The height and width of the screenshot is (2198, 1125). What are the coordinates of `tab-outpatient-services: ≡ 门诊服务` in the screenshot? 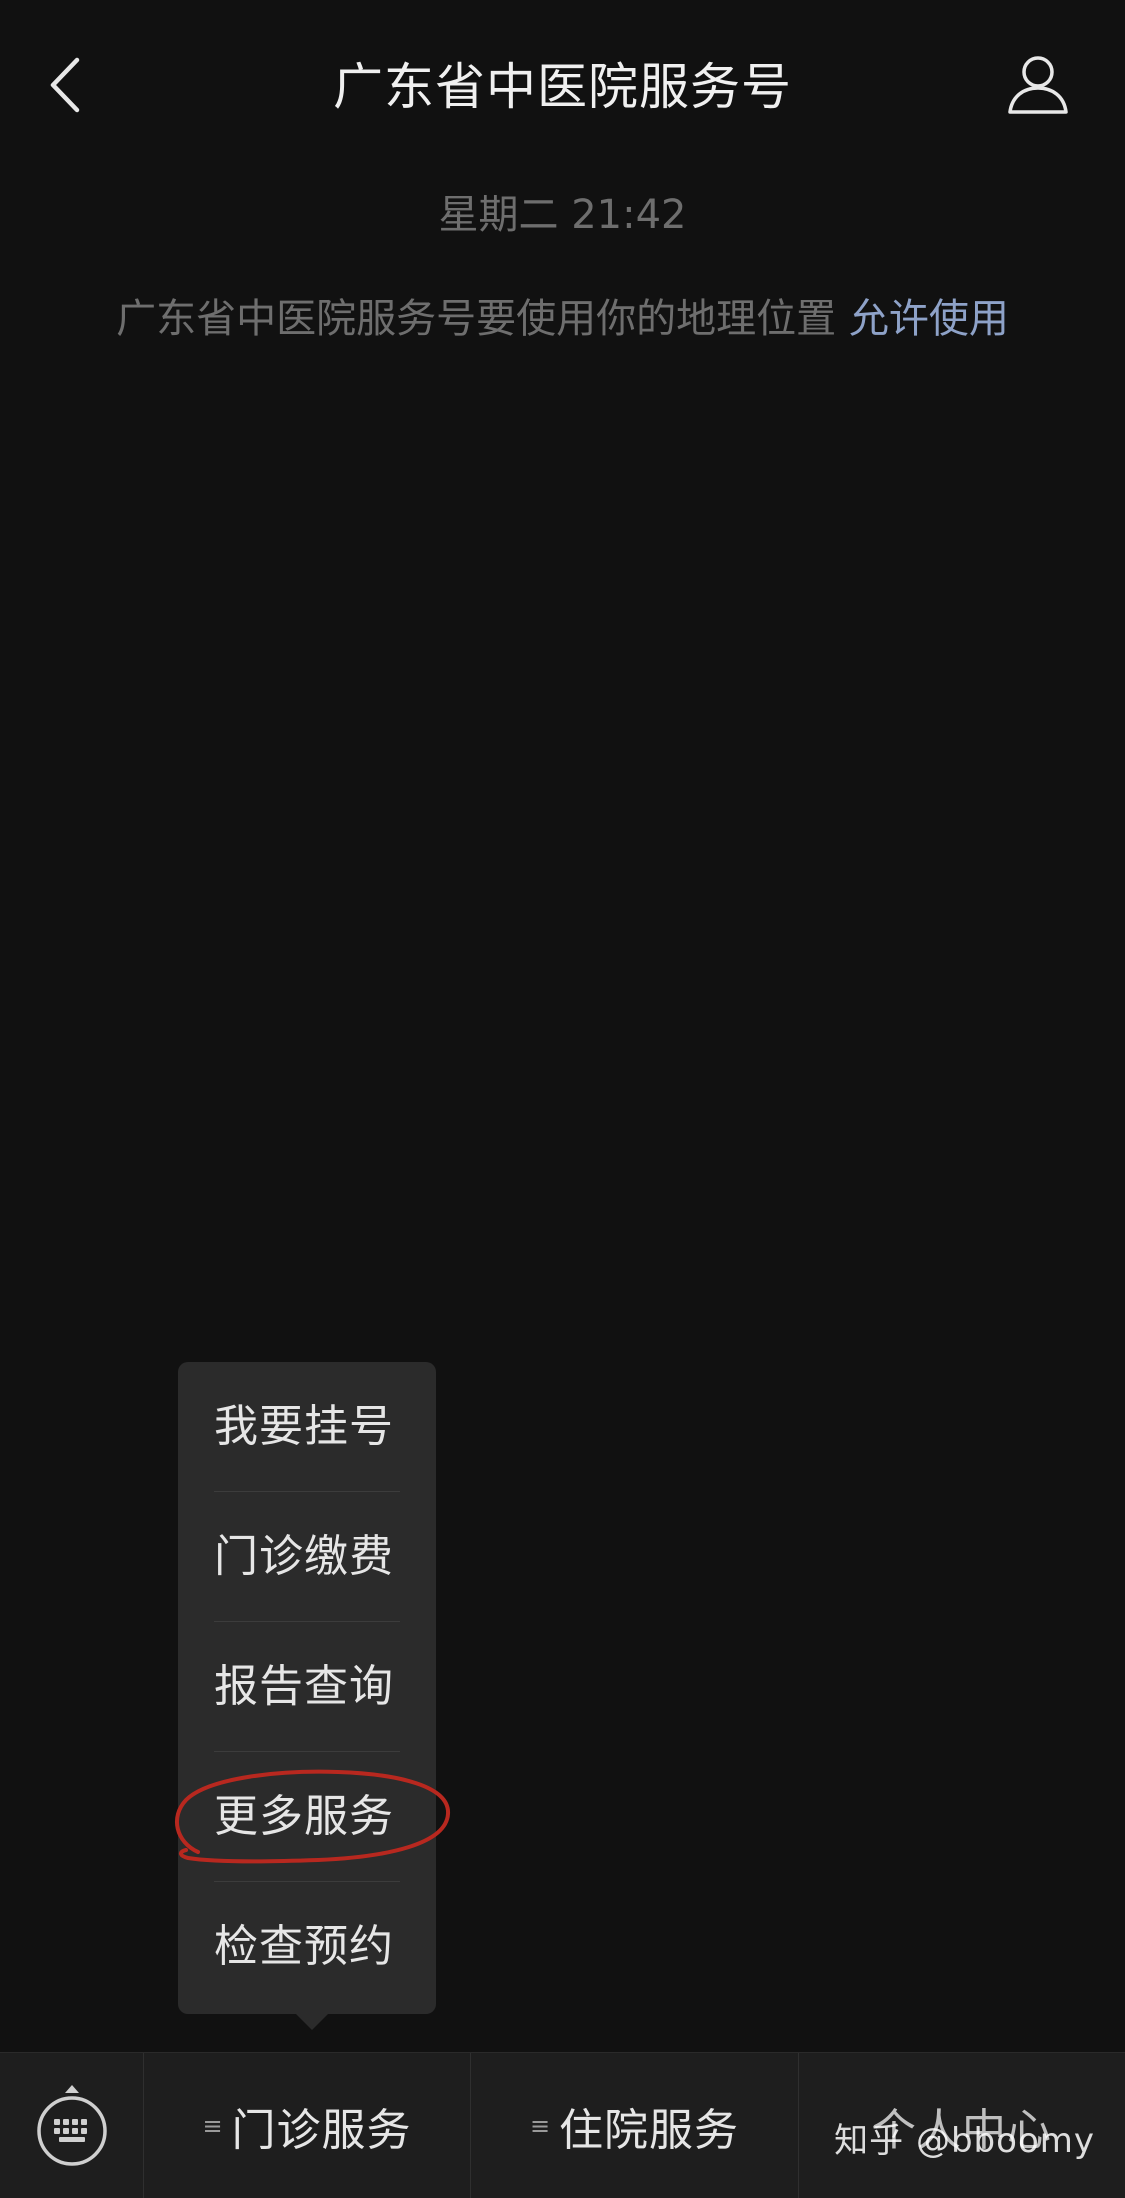 It's located at (307, 2125).